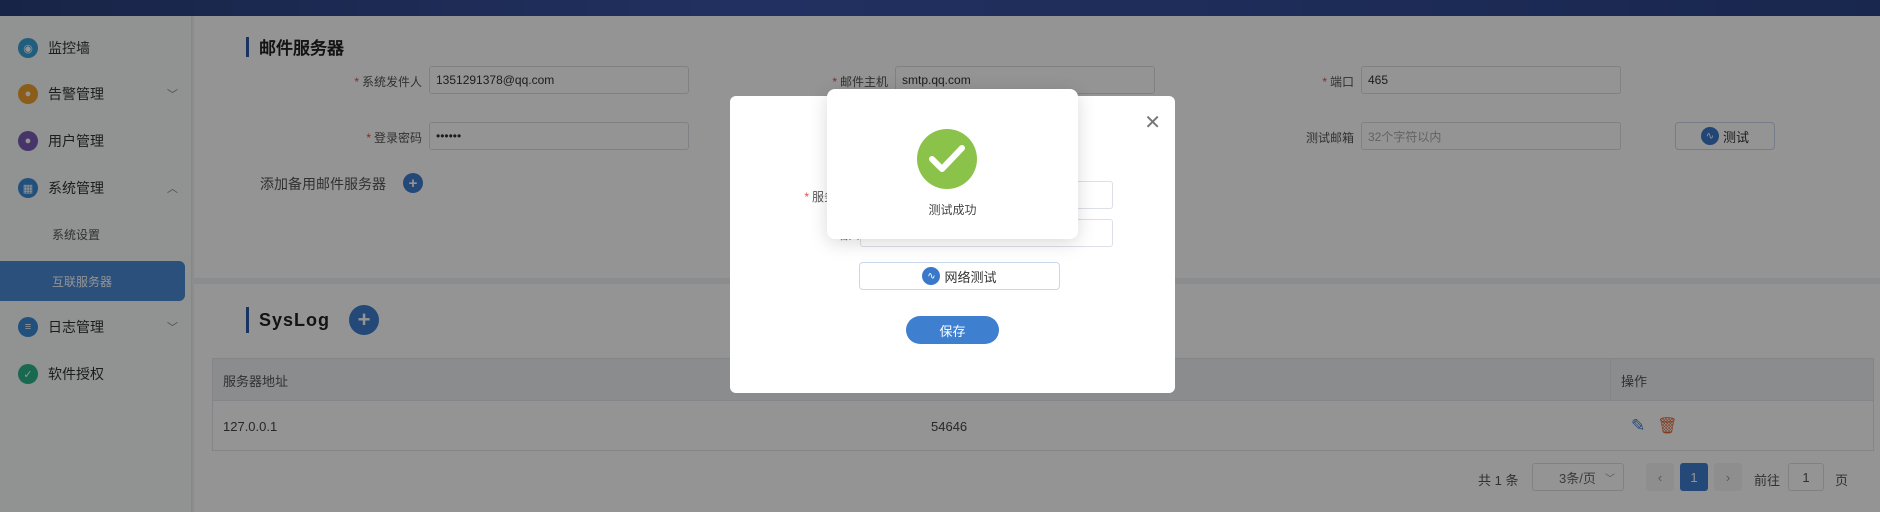 The width and height of the screenshot is (1880, 512). I want to click on network-test-button: ∿ 网络测试, so click(959, 276).